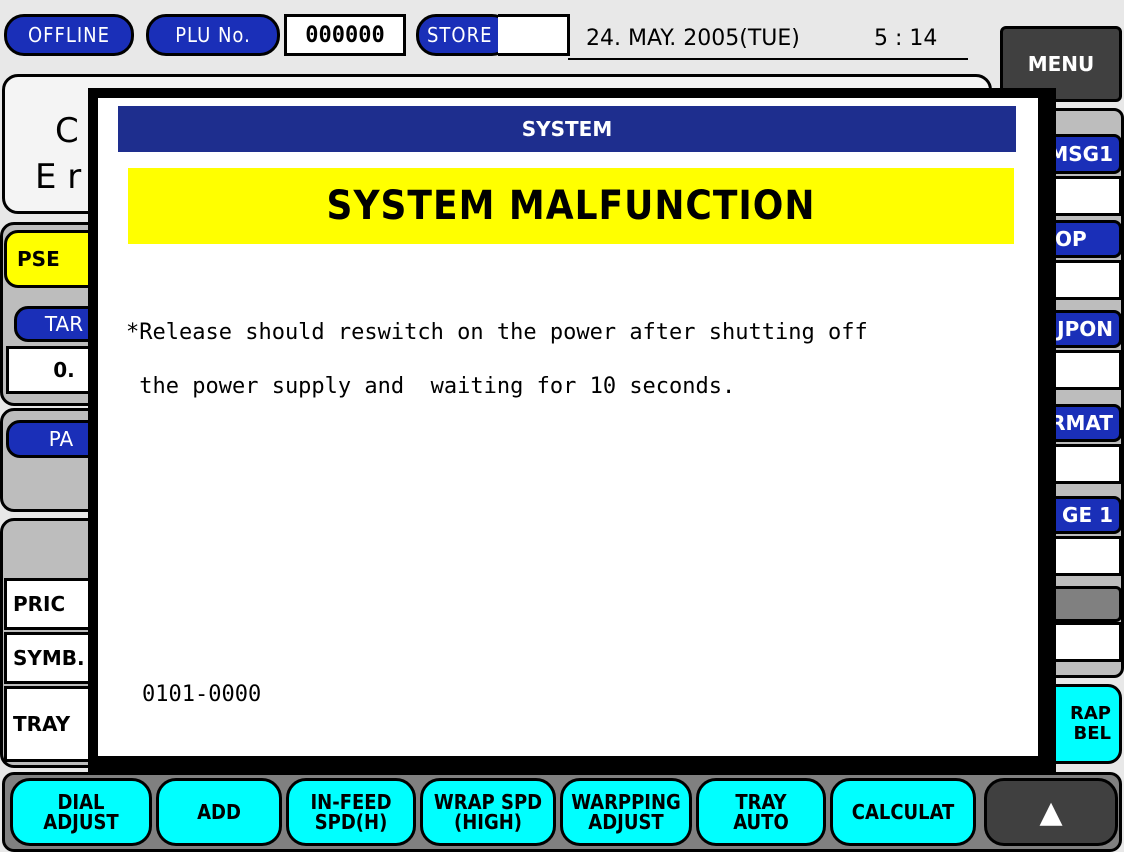 Image resolution: width=1124 pixels, height=852 pixels. I want to click on infeed-speed-button: IN-FEED SPD(H), so click(351, 812).